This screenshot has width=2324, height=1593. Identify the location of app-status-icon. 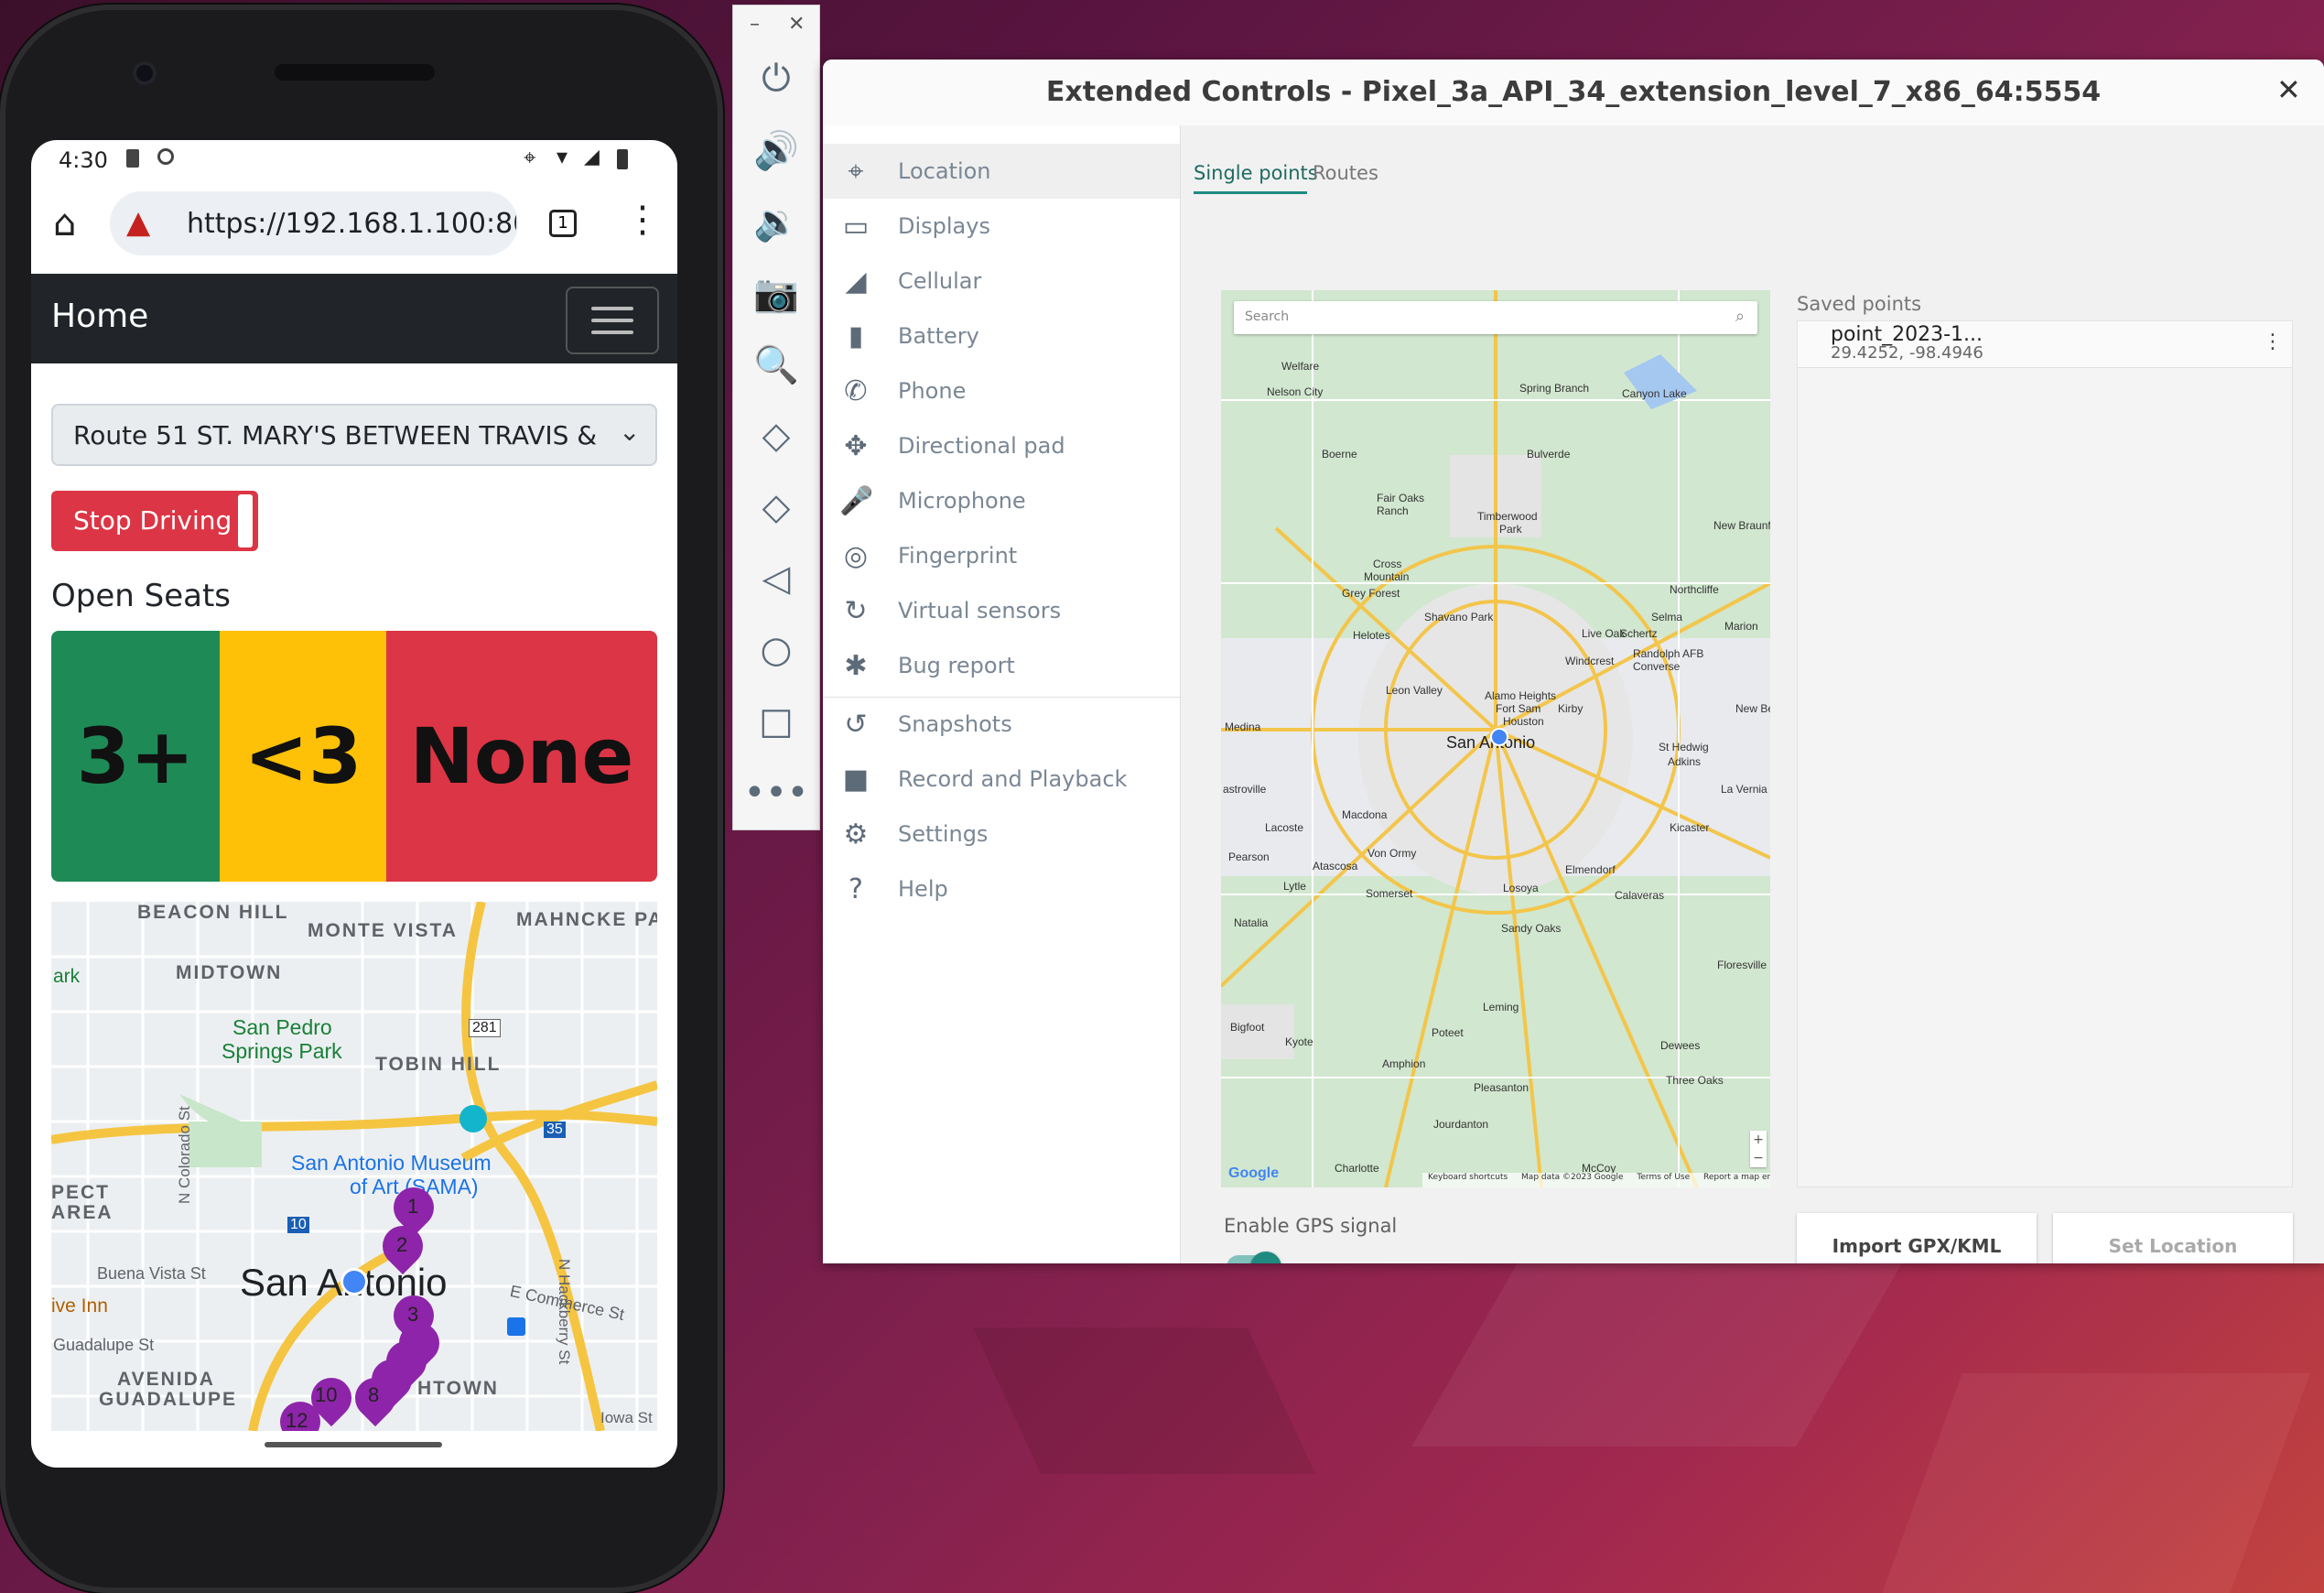
(165, 156).